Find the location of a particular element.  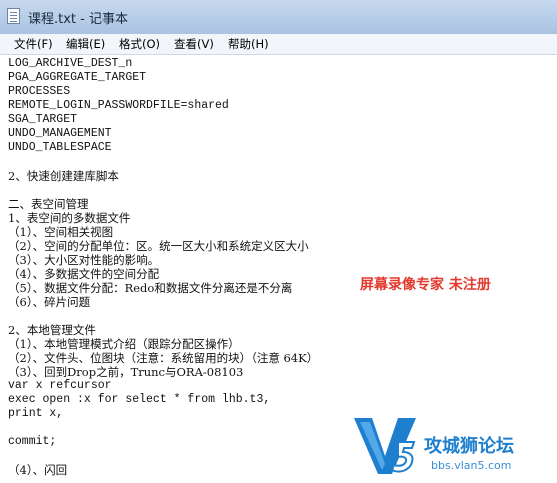

text-line: LOG_ARCHIVE_DEST_n is located at coordinates (70, 63).